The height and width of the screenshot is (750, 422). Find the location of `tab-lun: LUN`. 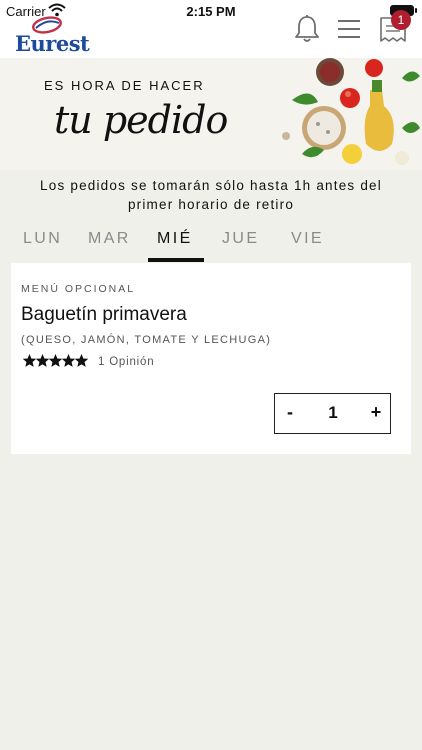

tab-lun: LUN is located at coordinates (42, 239).